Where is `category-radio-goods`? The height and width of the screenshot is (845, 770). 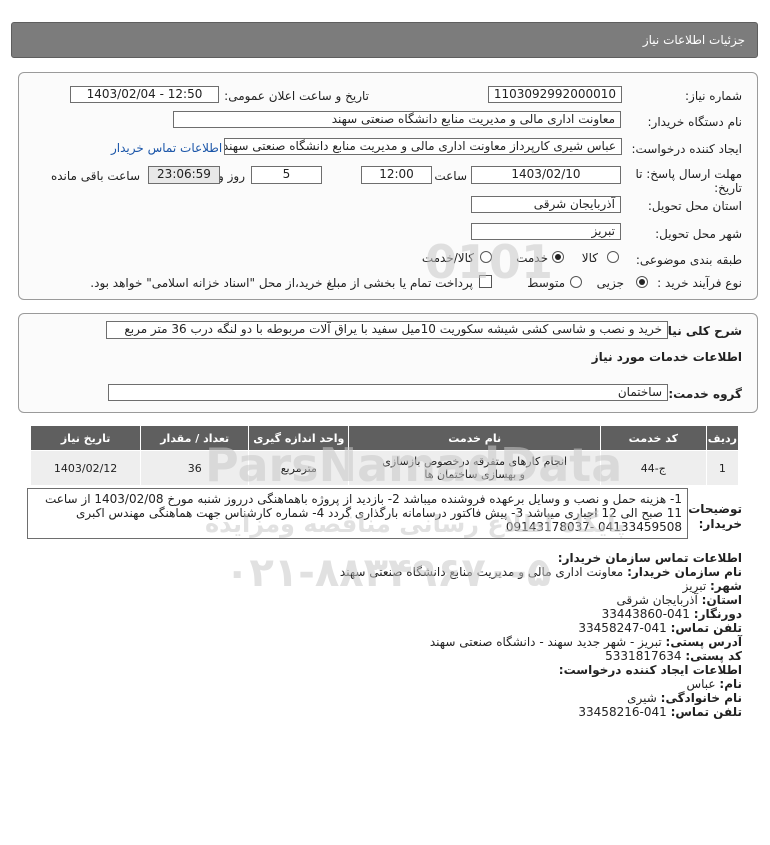
category-radio-goods is located at coordinates (613, 257).